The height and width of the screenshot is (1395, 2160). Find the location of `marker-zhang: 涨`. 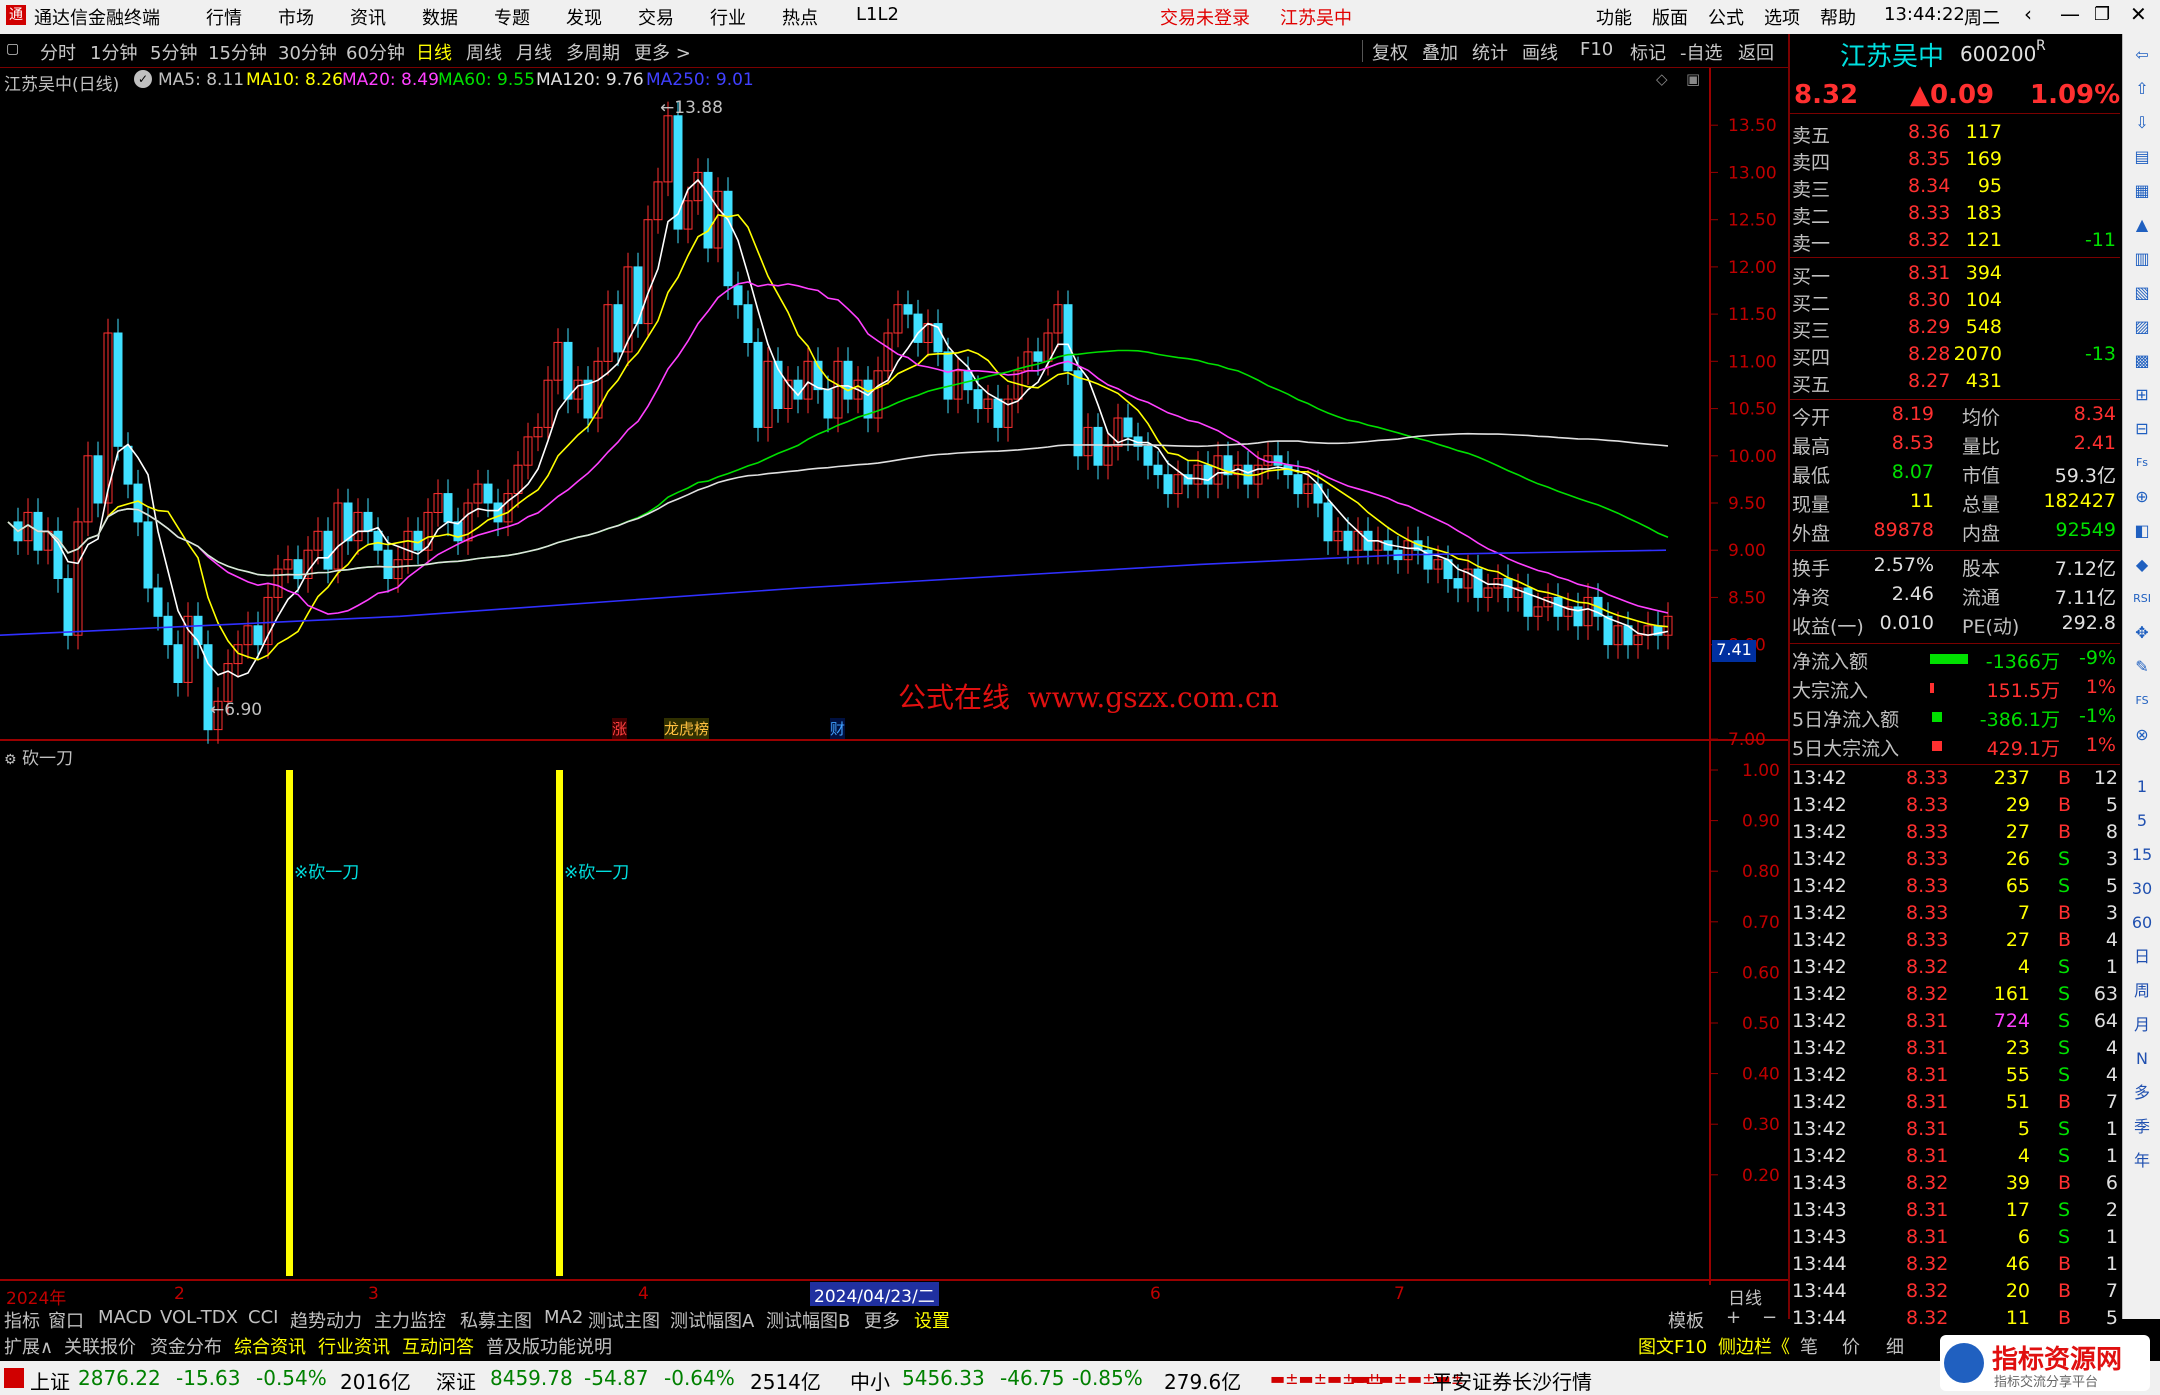

marker-zhang: 涨 is located at coordinates (620, 728).